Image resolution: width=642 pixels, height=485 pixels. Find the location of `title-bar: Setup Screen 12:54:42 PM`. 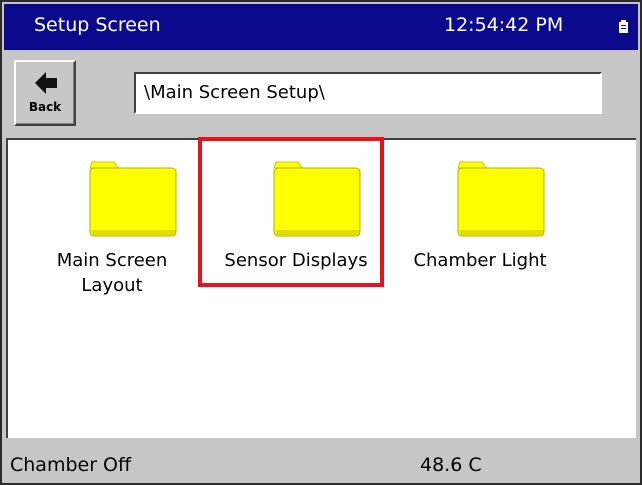

title-bar: Setup Screen 12:54:42 PM is located at coordinates (321, 27).